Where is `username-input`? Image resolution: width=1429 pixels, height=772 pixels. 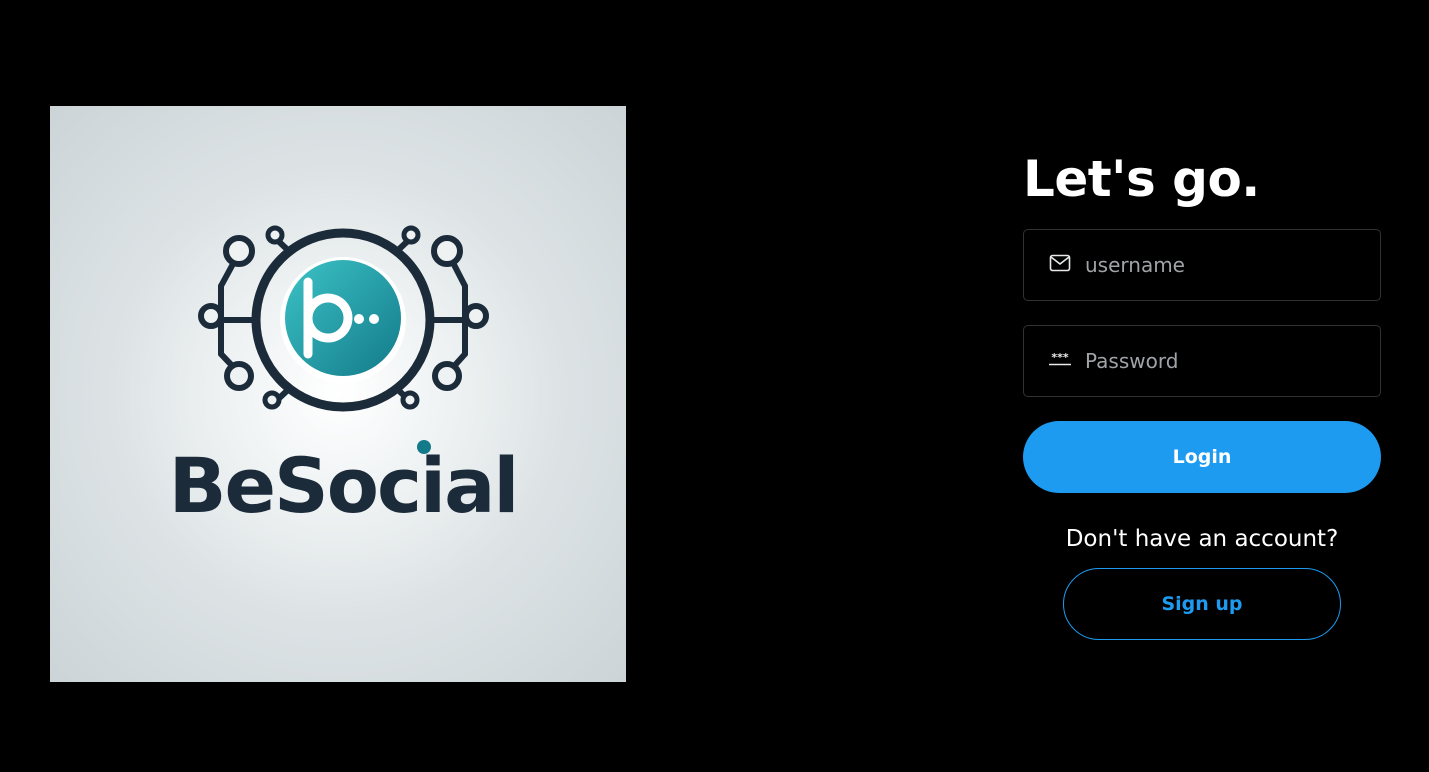
username-input is located at coordinates (1232, 265).